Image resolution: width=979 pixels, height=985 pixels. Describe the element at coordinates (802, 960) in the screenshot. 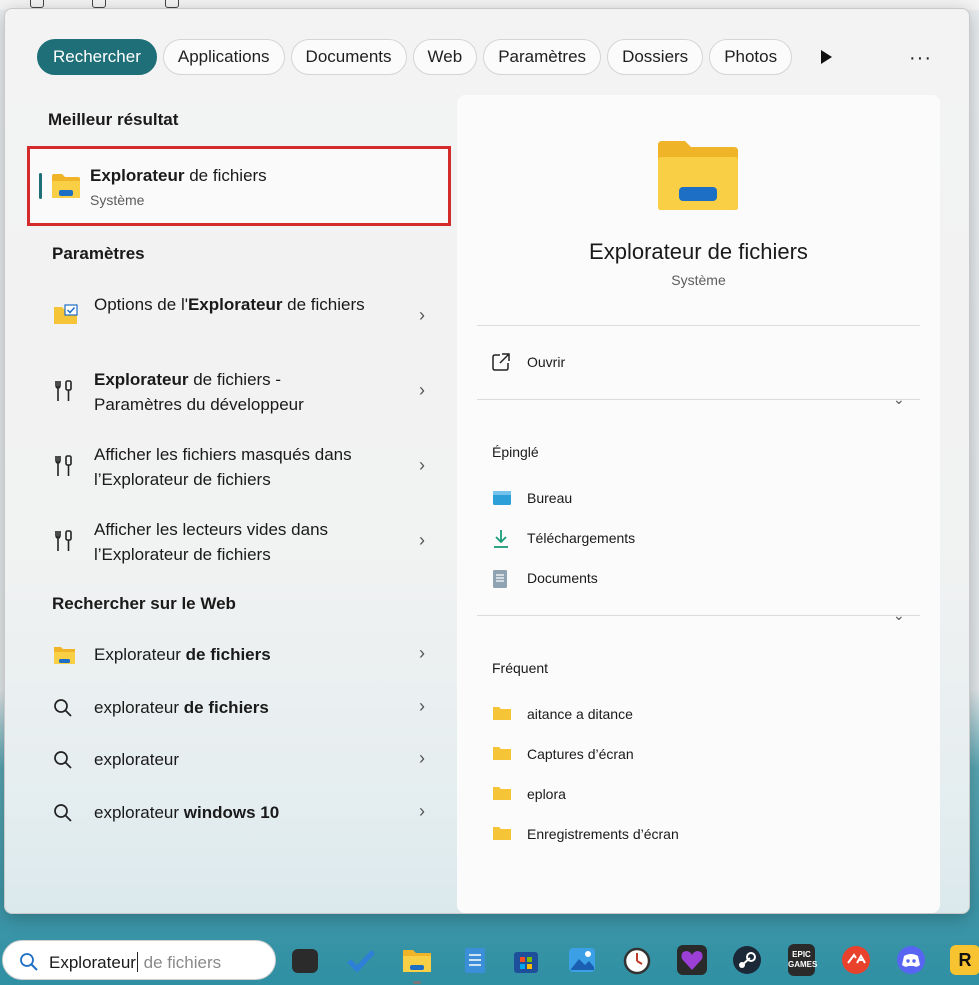

I see `epic-games-icon: EPIC GAMES` at that location.